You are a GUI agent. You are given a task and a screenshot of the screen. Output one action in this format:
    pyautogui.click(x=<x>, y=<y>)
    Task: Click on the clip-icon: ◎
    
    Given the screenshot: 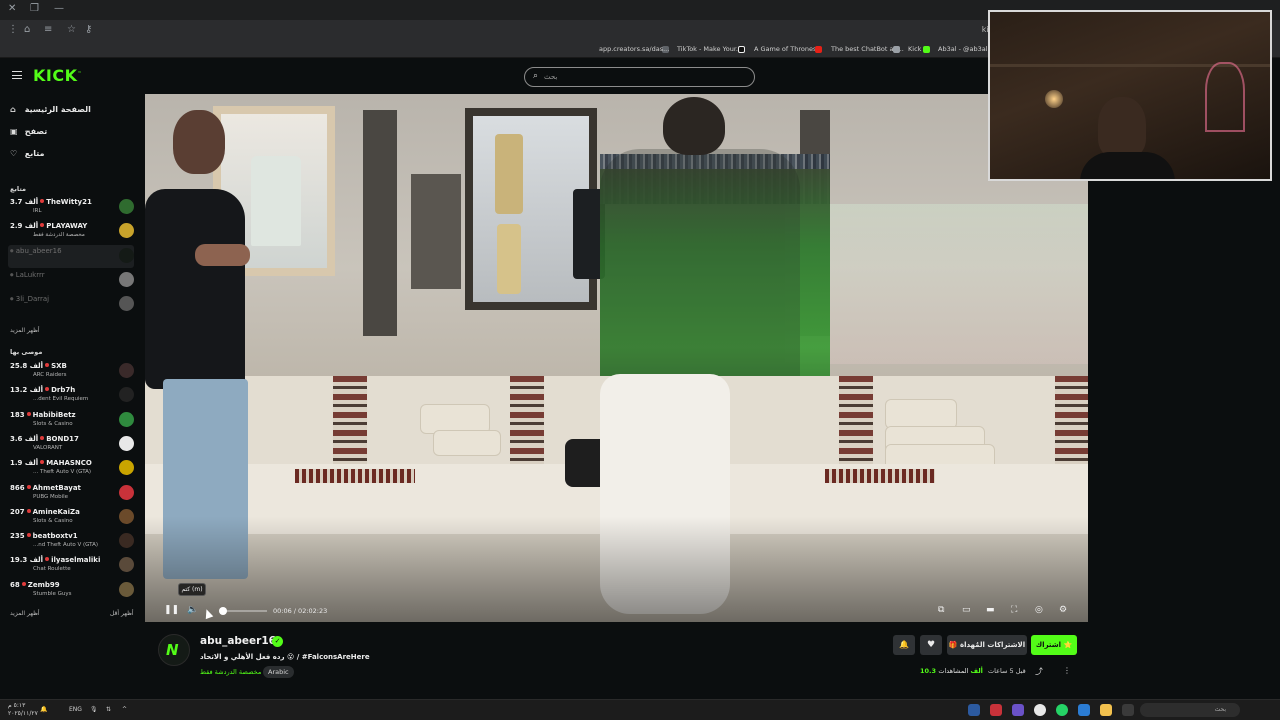 What is the action you would take?
    pyautogui.click(x=1039, y=610)
    